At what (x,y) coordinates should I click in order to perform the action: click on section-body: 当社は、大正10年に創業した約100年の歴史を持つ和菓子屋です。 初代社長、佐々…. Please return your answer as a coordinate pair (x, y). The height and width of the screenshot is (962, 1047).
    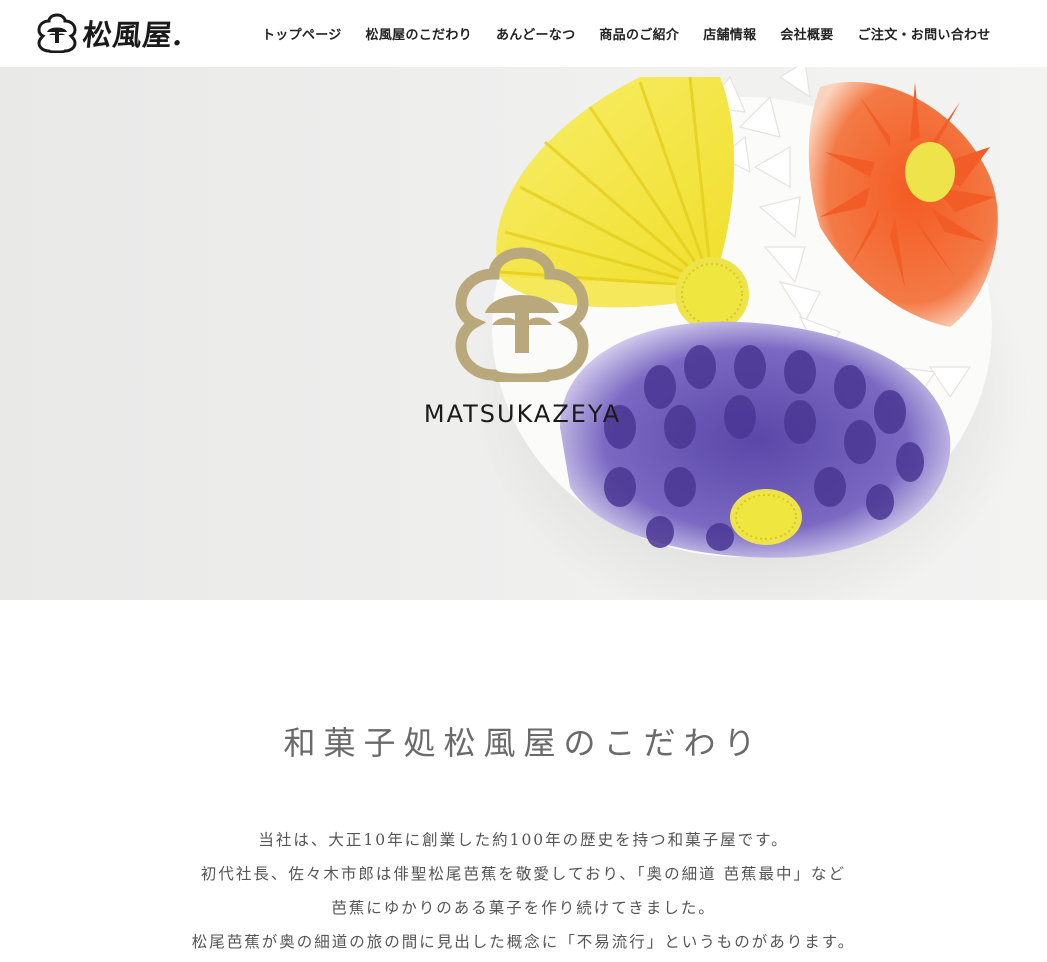
    Looking at the image, I should click on (523, 894).